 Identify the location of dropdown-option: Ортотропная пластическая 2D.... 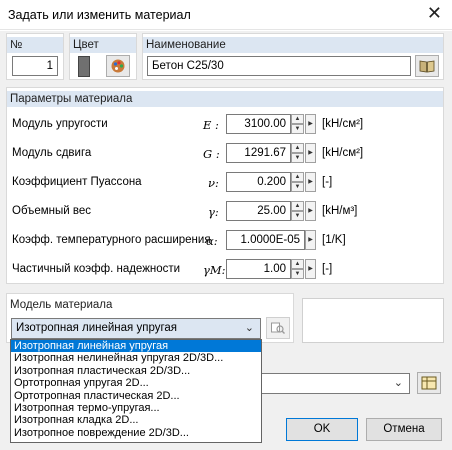
(136, 396).